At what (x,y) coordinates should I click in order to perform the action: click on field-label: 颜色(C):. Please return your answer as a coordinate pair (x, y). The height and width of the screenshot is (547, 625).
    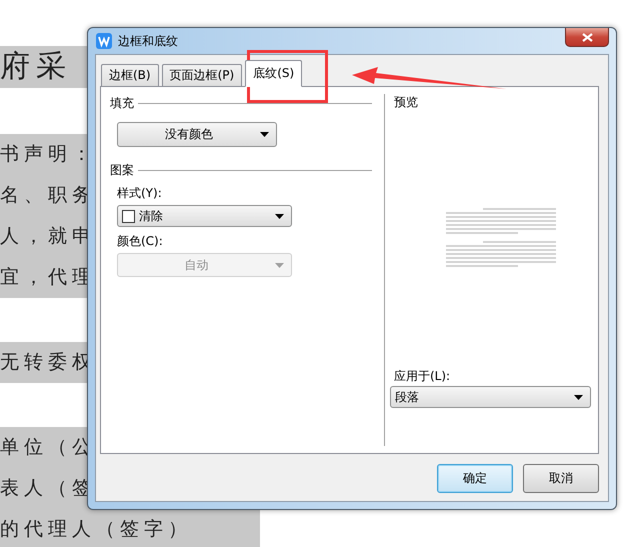
    Looking at the image, I should click on (140, 241).